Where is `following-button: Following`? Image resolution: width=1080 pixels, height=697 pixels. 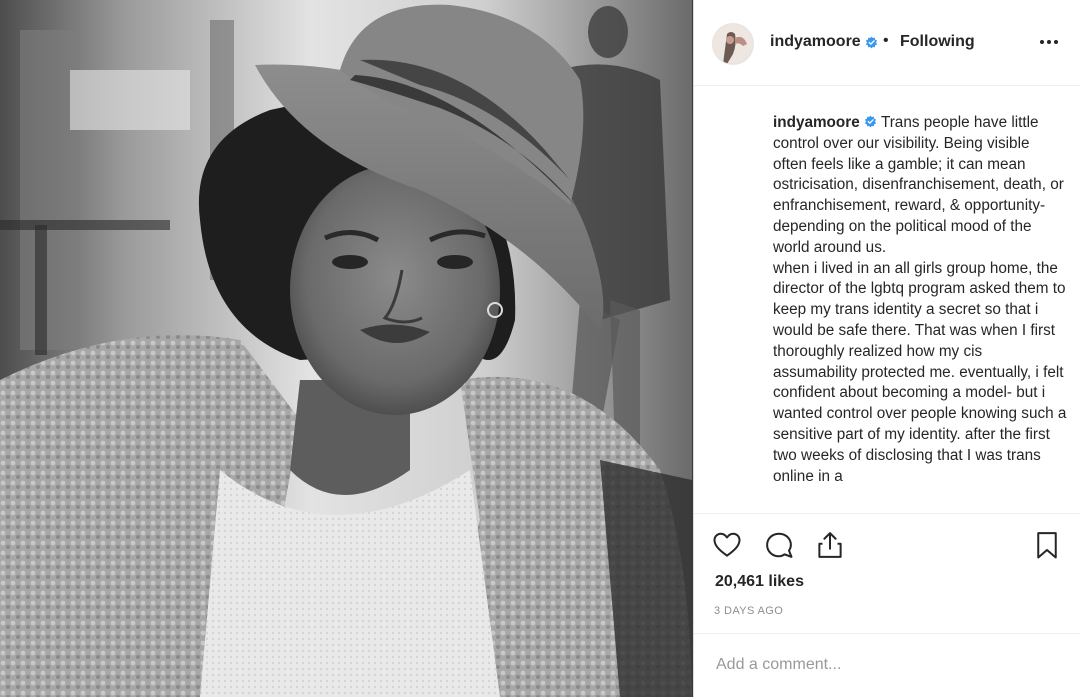 following-button: Following is located at coordinates (937, 42).